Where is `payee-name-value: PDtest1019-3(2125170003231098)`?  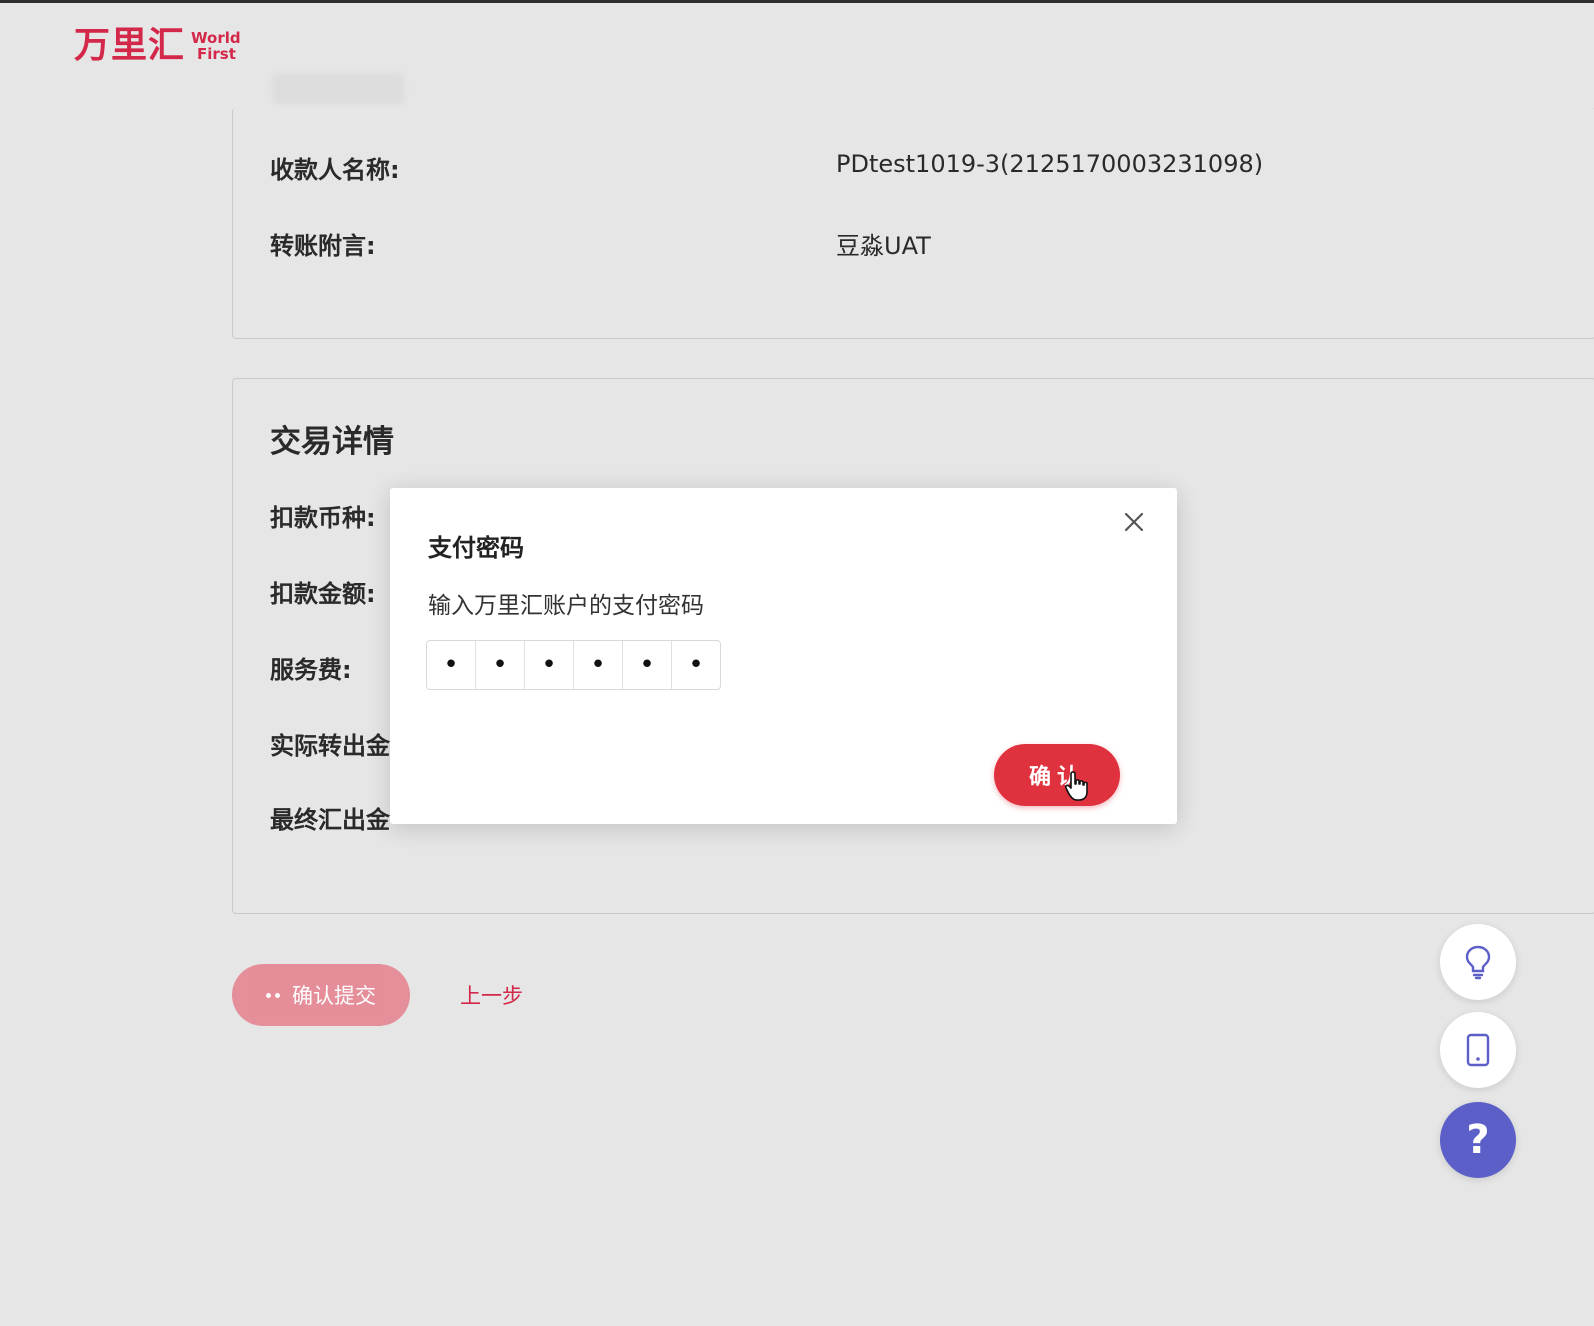 payee-name-value: PDtest1019-3(2125170003231098) is located at coordinates (1050, 164).